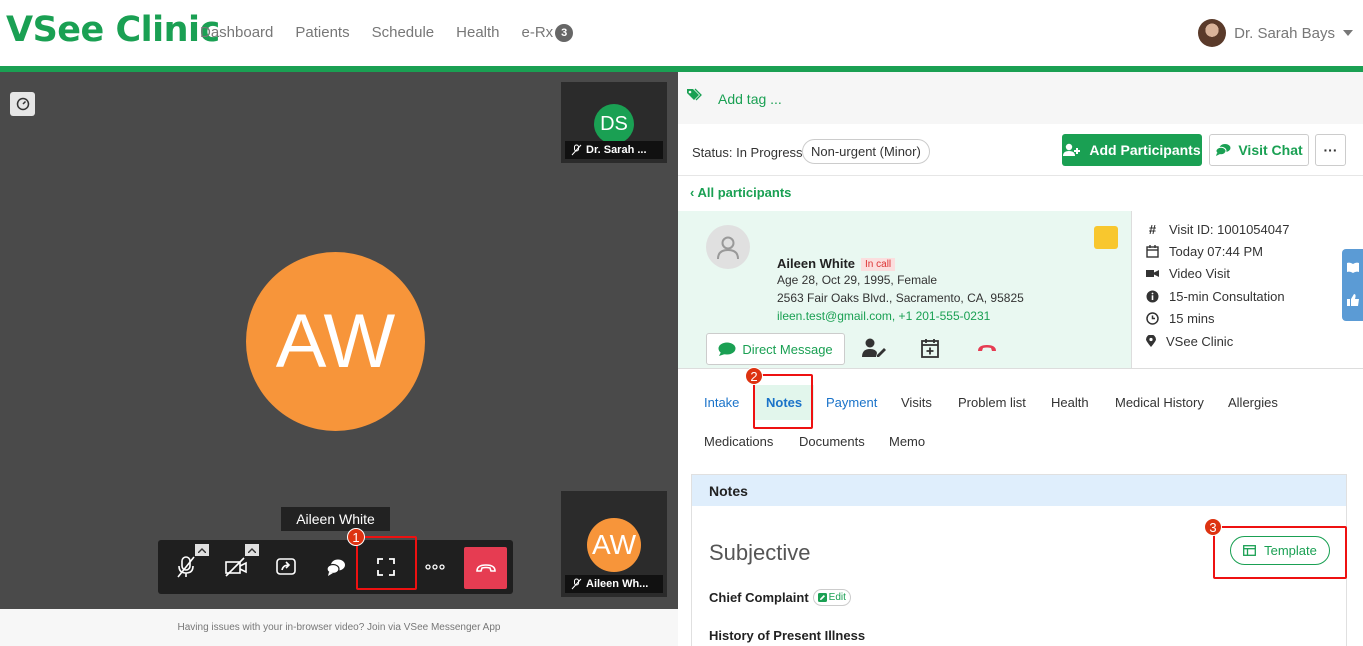 The image size is (1363, 646). What do you see at coordinates (403, 33) in the screenshot?
I see `nav-schedule: Schedule` at bounding box center [403, 33].